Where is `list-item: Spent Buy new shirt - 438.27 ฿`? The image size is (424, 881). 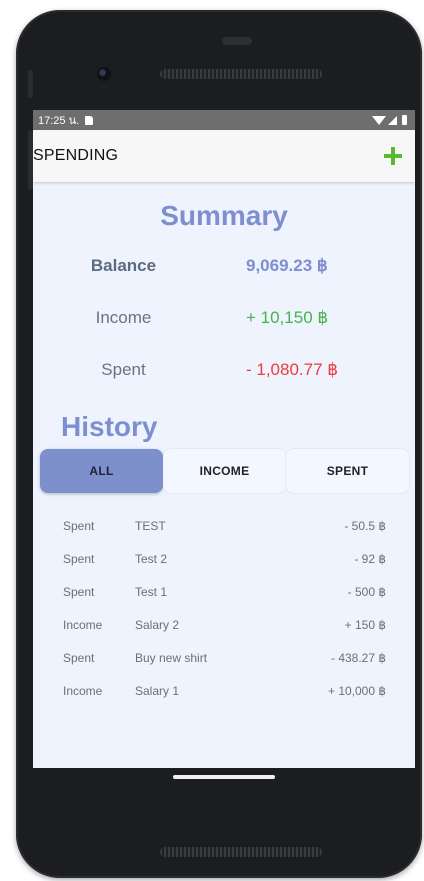
list-item: Spent Buy new shirt - 438.27 ฿ is located at coordinates (224, 657).